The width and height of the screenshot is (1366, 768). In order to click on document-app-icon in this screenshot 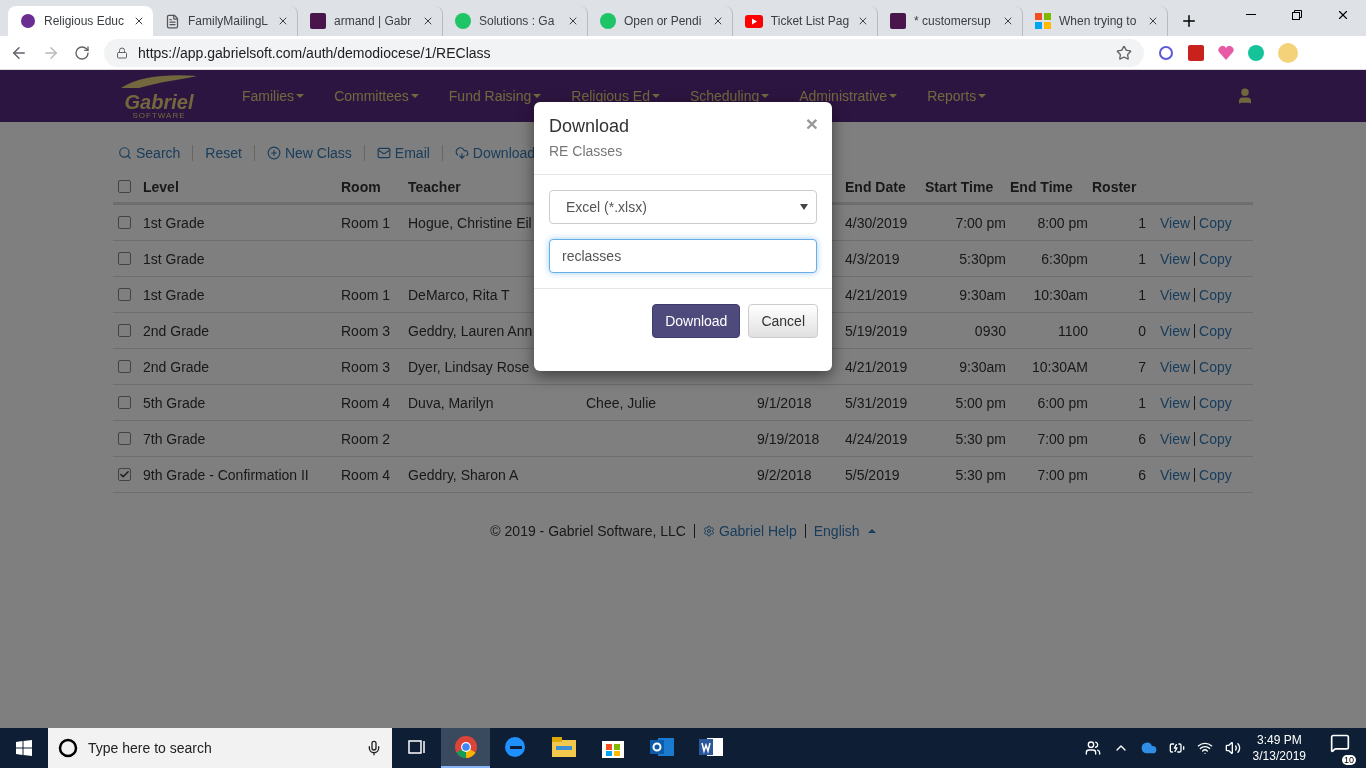, I will do `click(710, 747)`.